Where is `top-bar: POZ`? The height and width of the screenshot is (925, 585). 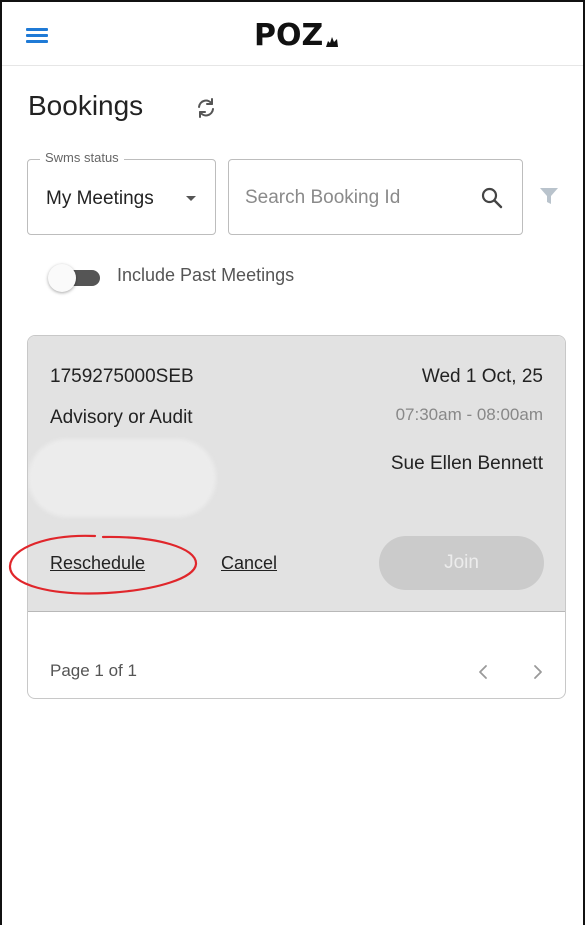
top-bar: POZ is located at coordinates (292, 34).